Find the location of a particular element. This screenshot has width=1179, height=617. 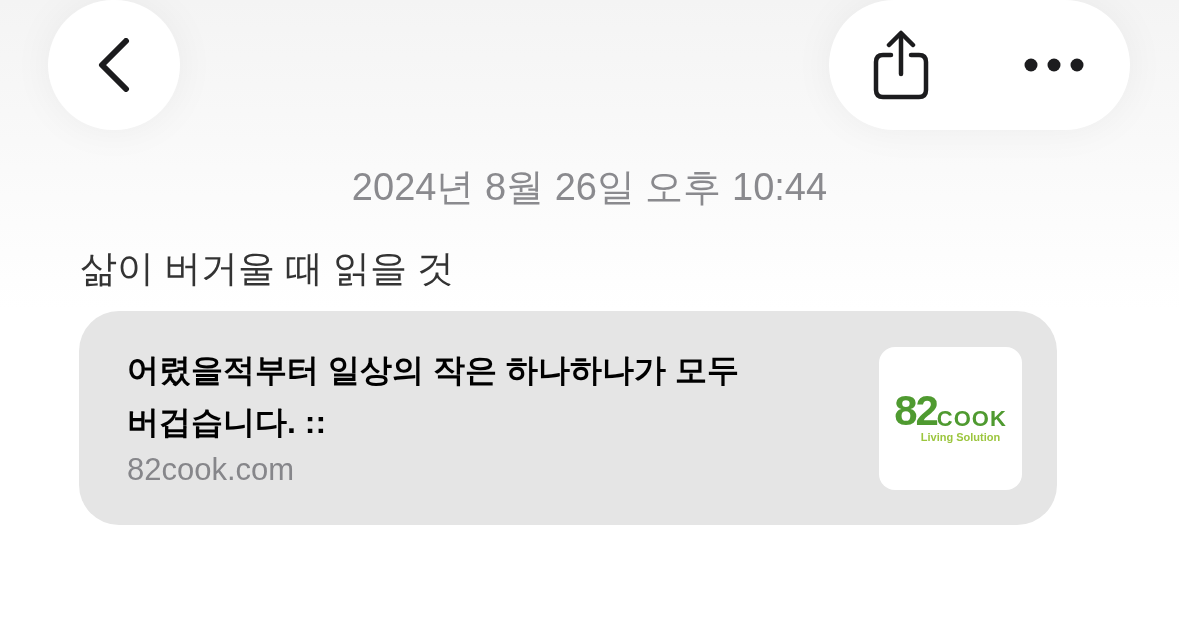

logo-number: 82 is located at coordinates (915, 411).